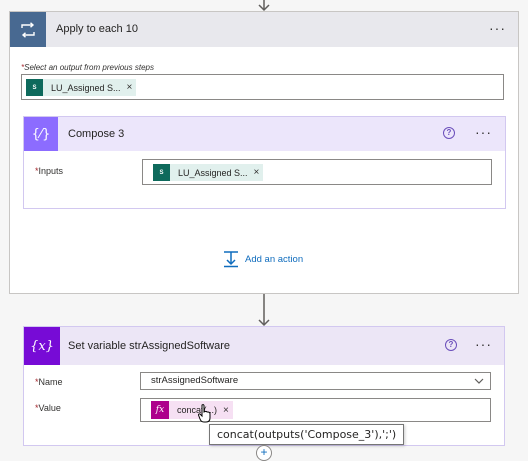 The height and width of the screenshot is (461, 528). What do you see at coordinates (28, 29) in the screenshot?
I see `loop-icon` at bounding box center [28, 29].